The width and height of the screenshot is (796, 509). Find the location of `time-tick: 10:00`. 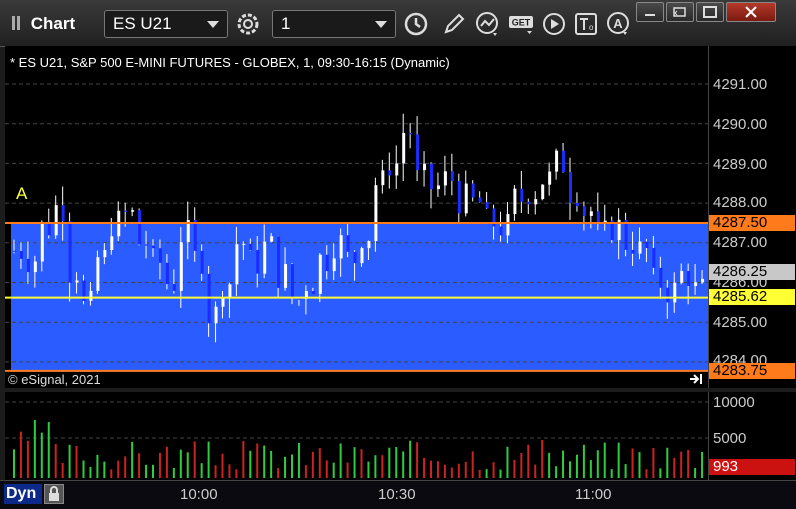

time-tick: 10:00 is located at coordinates (199, 494).